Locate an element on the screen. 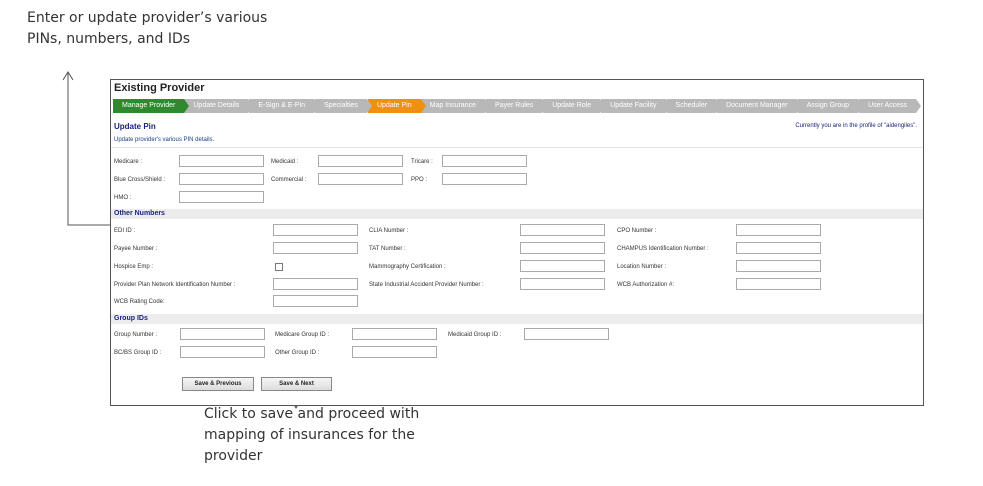 The height and width of the screenshot is (486, 983). champus-input is located at coordinates (778, 248).